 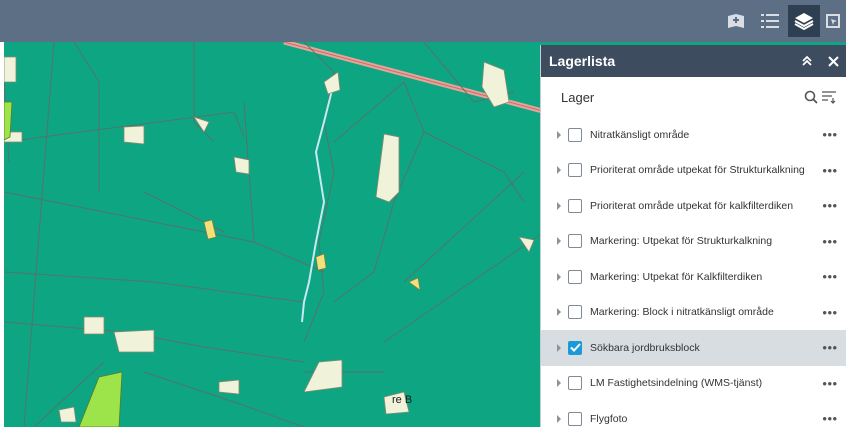 I want to click on layer-section-header: Lager, so click(x=693, y=97).